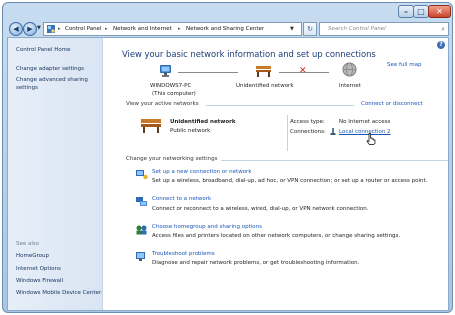 This screenshot has height=315, width=455. Describe the element at coordinates (365, 132) in the screenshot. I see `local-connection-link: Local connection 2` at that location.